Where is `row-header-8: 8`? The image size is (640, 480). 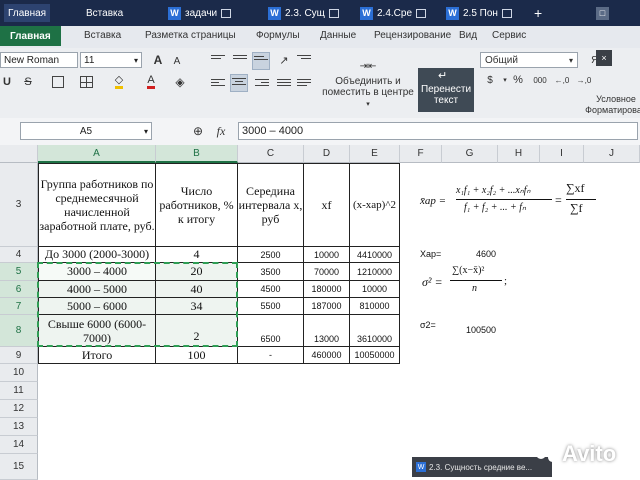
row-header-8: 8 is located at coordinates (19, 331).